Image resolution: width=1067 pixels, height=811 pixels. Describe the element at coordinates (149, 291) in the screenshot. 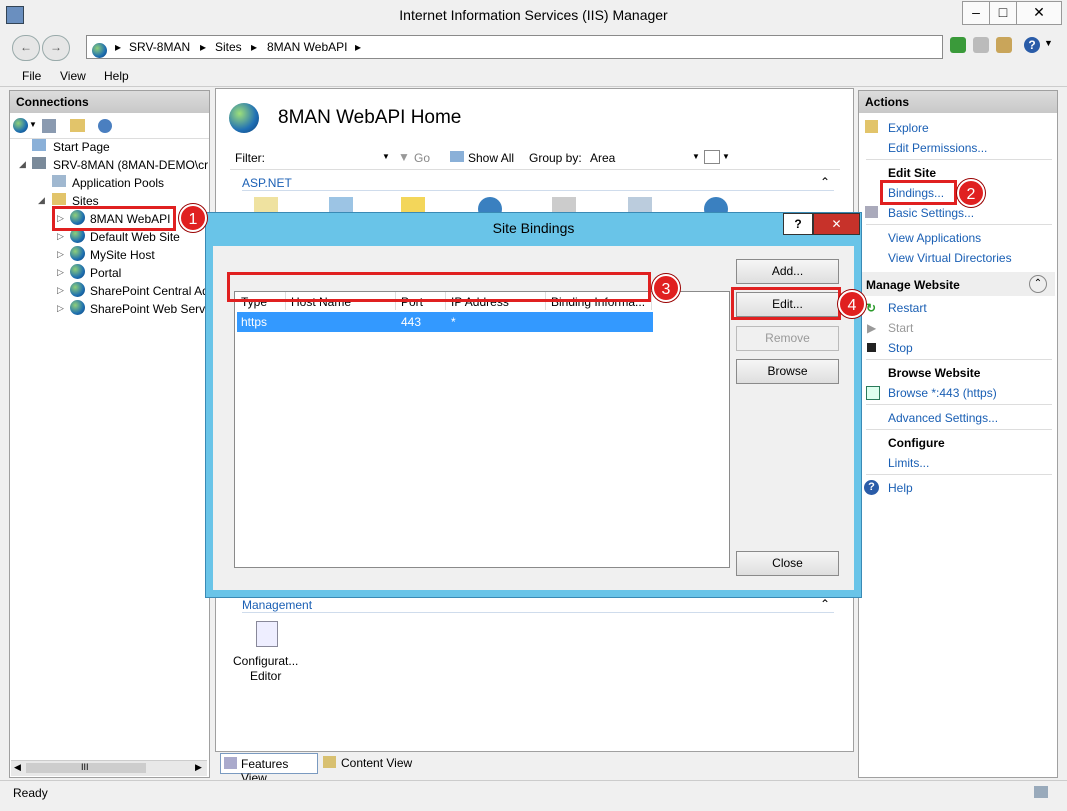

I see `tree-item-sharepoint-central: SharePoint Central Ad` at that location.